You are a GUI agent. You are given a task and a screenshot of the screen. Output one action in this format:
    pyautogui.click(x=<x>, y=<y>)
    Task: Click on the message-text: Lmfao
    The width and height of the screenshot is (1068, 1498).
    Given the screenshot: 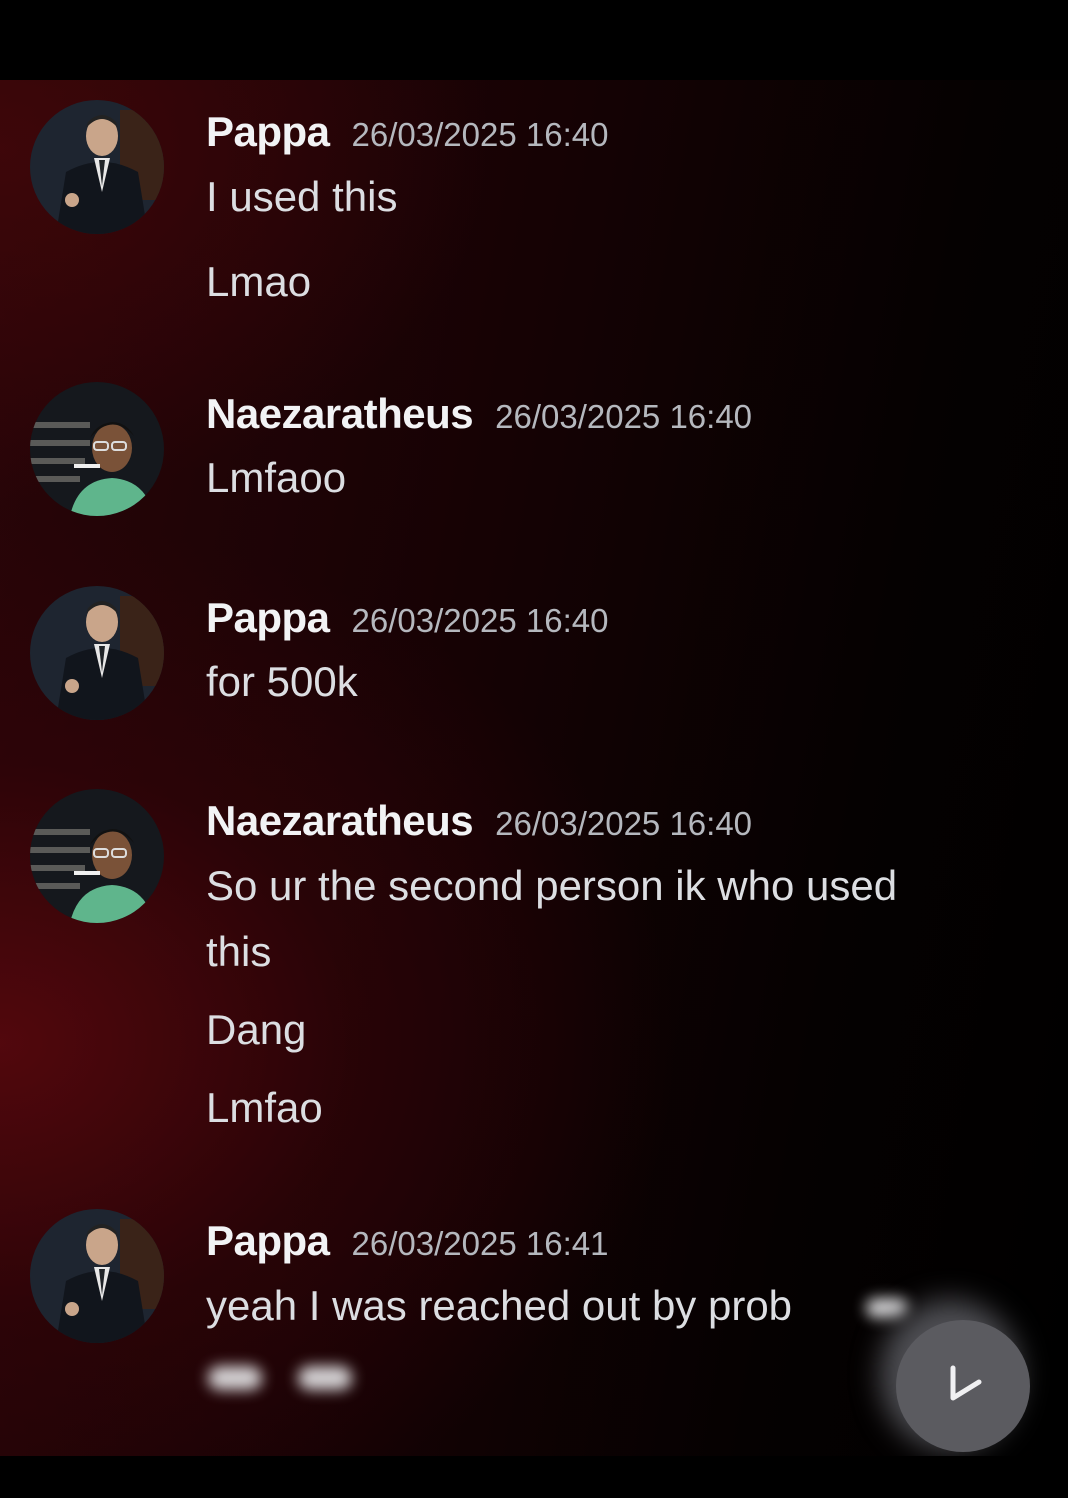 What is the action you would take?
    pyautogui.click(x=264, y=1108)
    